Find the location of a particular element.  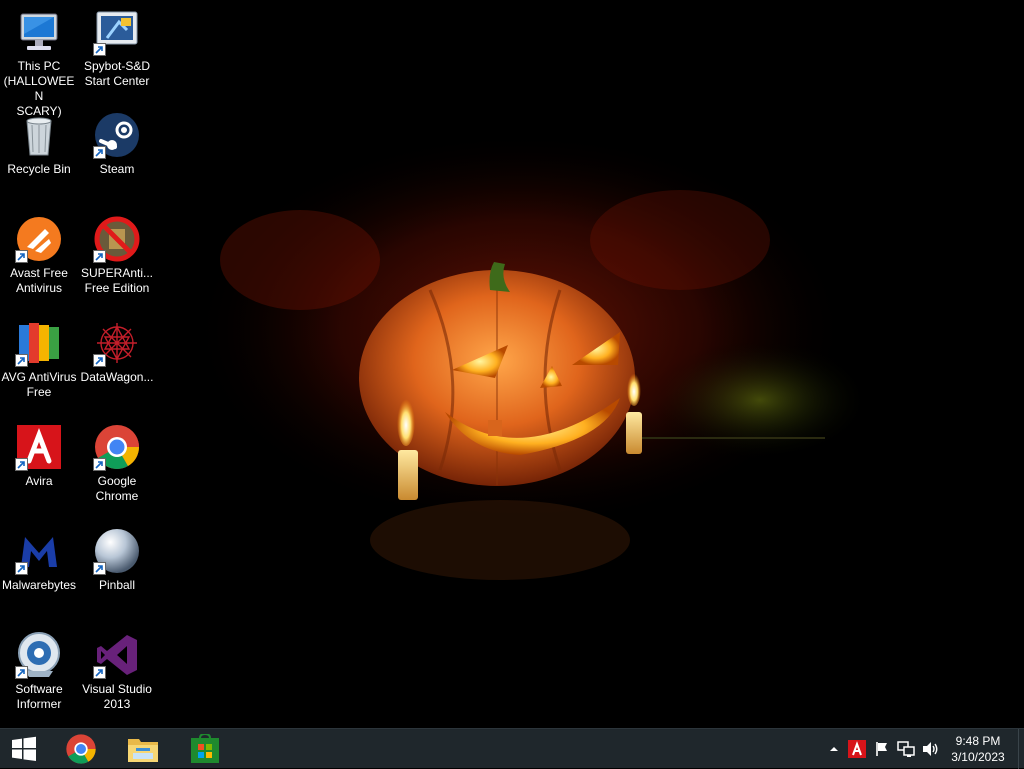

taskbar-chrome-button is located at coordinates (81, 749).